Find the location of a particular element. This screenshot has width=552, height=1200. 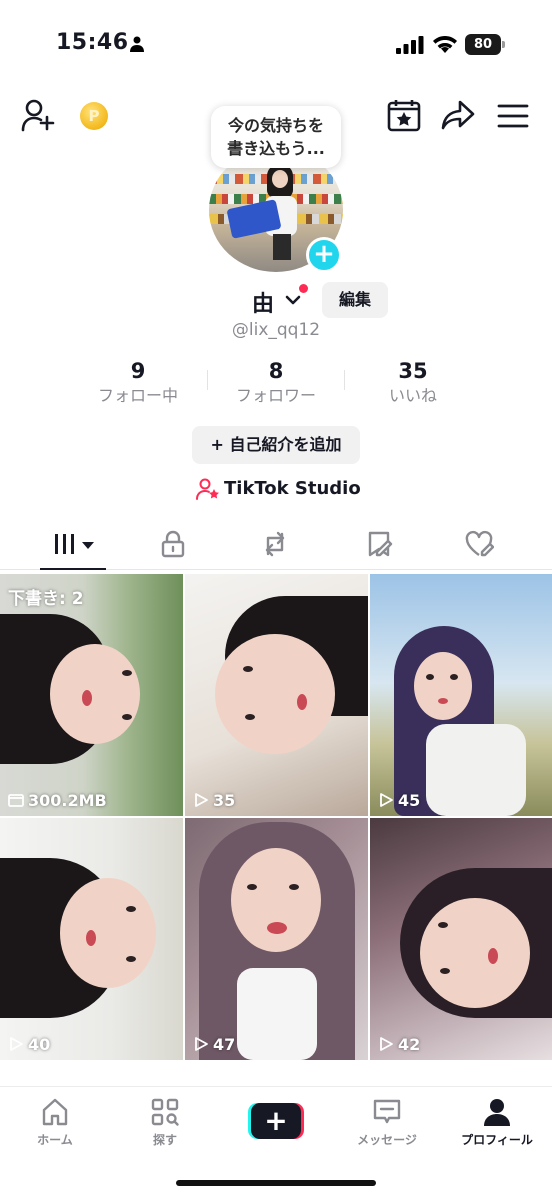

video-thumbnail: 42 is located at coordinates (461, 939).